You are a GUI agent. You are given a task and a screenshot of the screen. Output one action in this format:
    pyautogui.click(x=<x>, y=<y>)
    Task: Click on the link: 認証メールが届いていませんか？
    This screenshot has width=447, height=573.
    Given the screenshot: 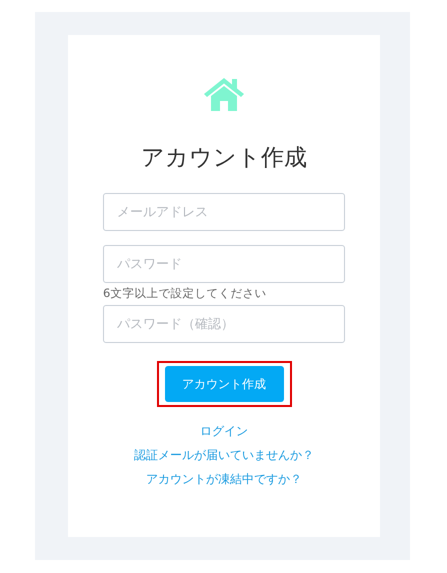 What is the action you would take?
    pyautogui.click(x=224, y=455)
    